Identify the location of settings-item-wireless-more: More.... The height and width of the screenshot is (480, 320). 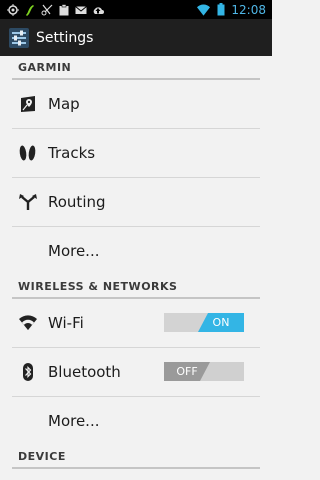
(136, 421).